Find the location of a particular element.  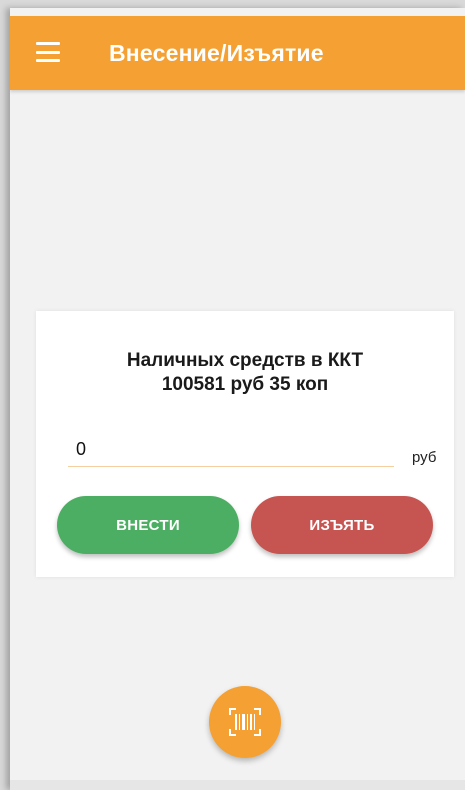

cash-balance-amount: 100581 руб 35 коп is located at coordinates (245, 384).